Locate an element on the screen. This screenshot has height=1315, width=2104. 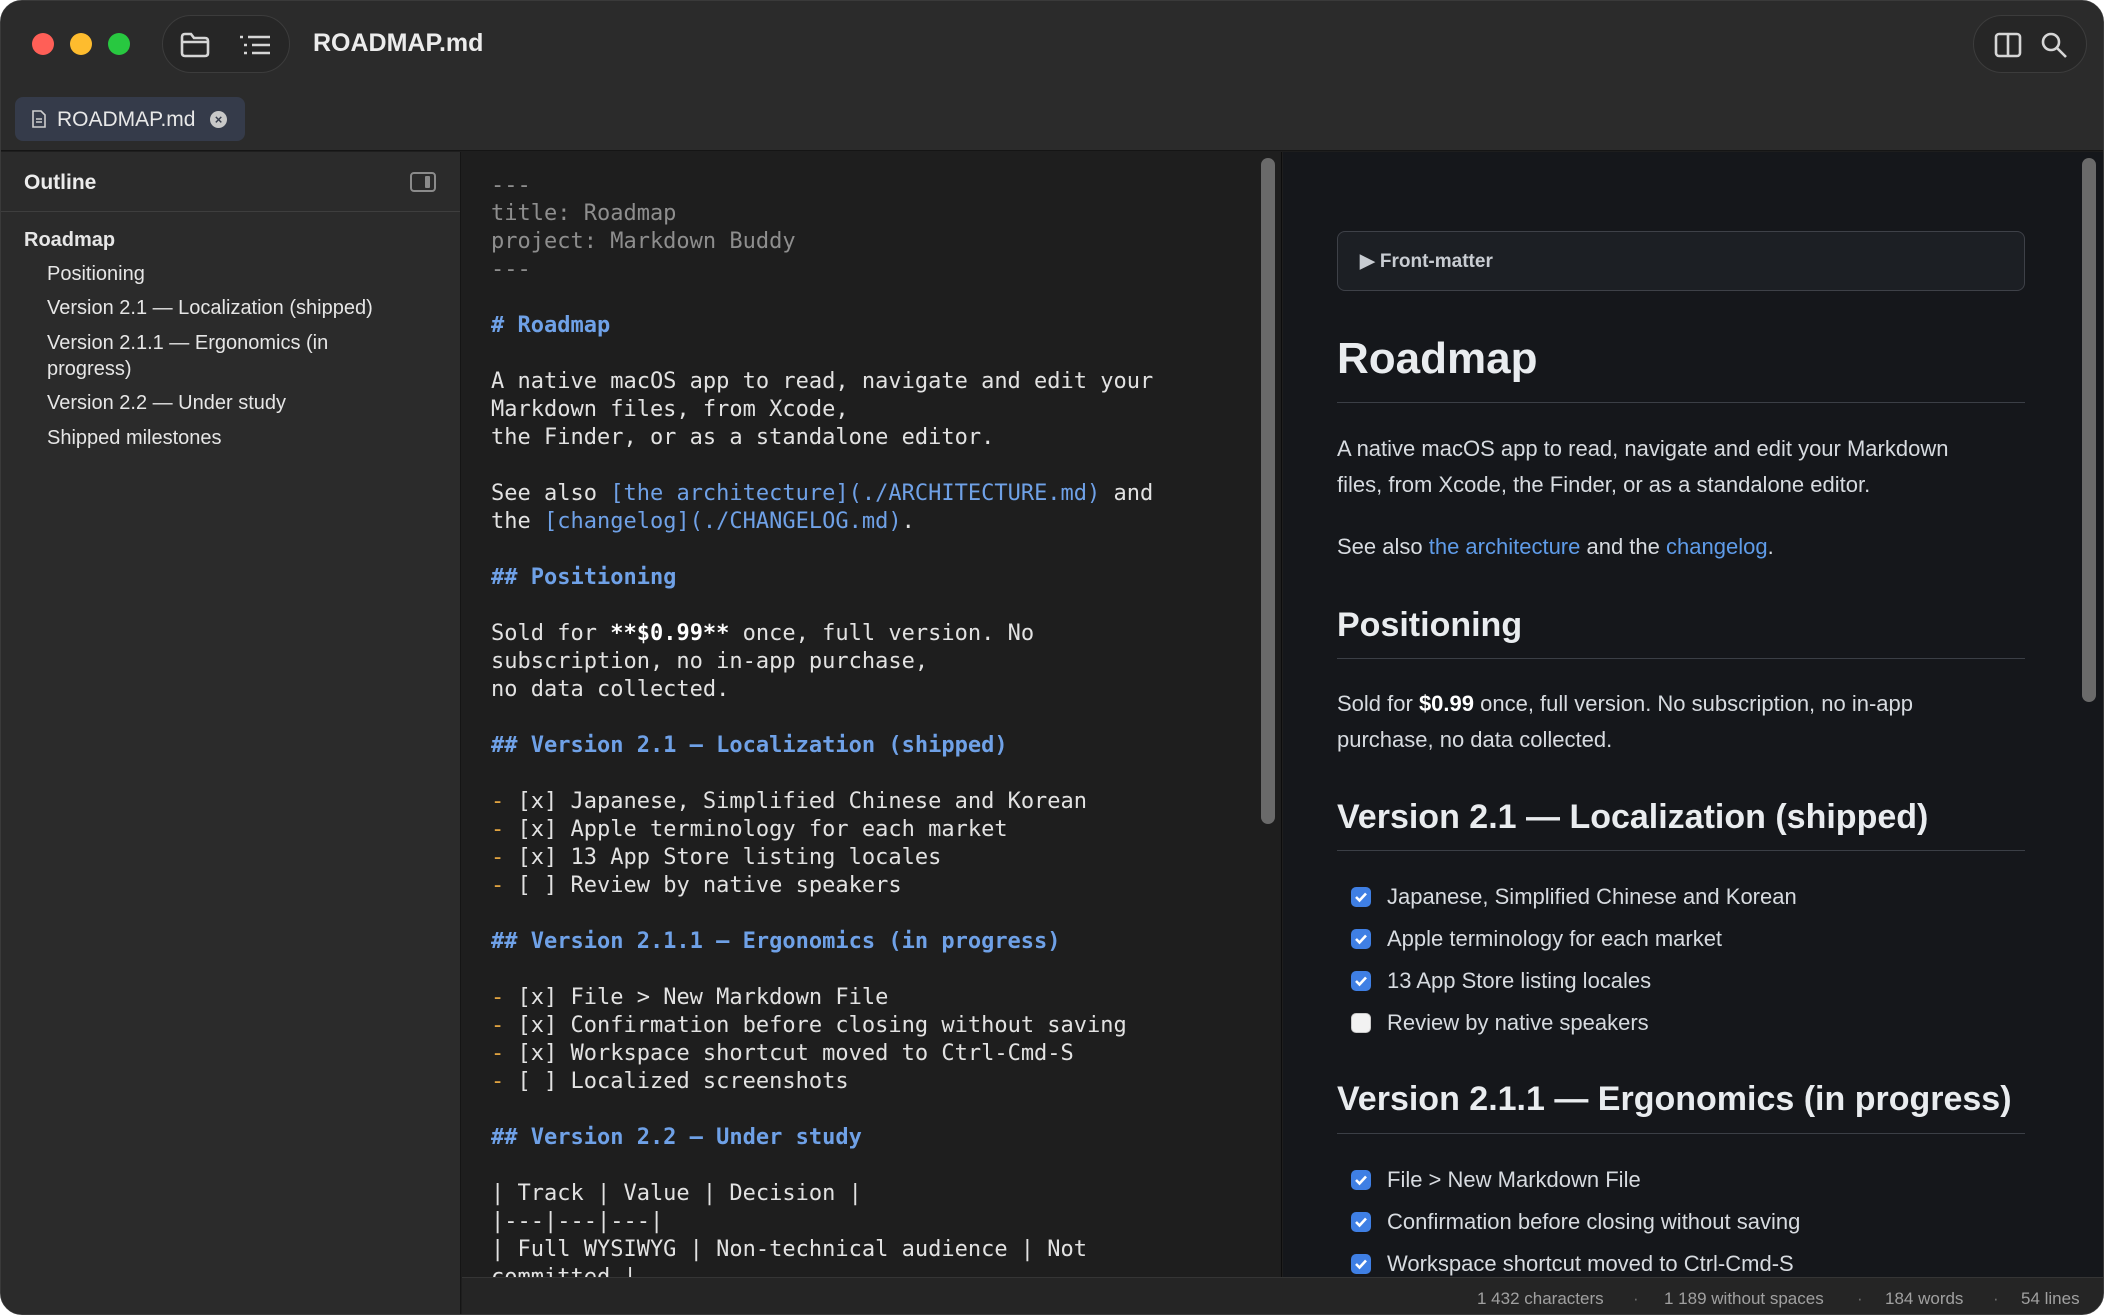
task-label: Apple terminology for each market is located at coordinates (1555, 938).